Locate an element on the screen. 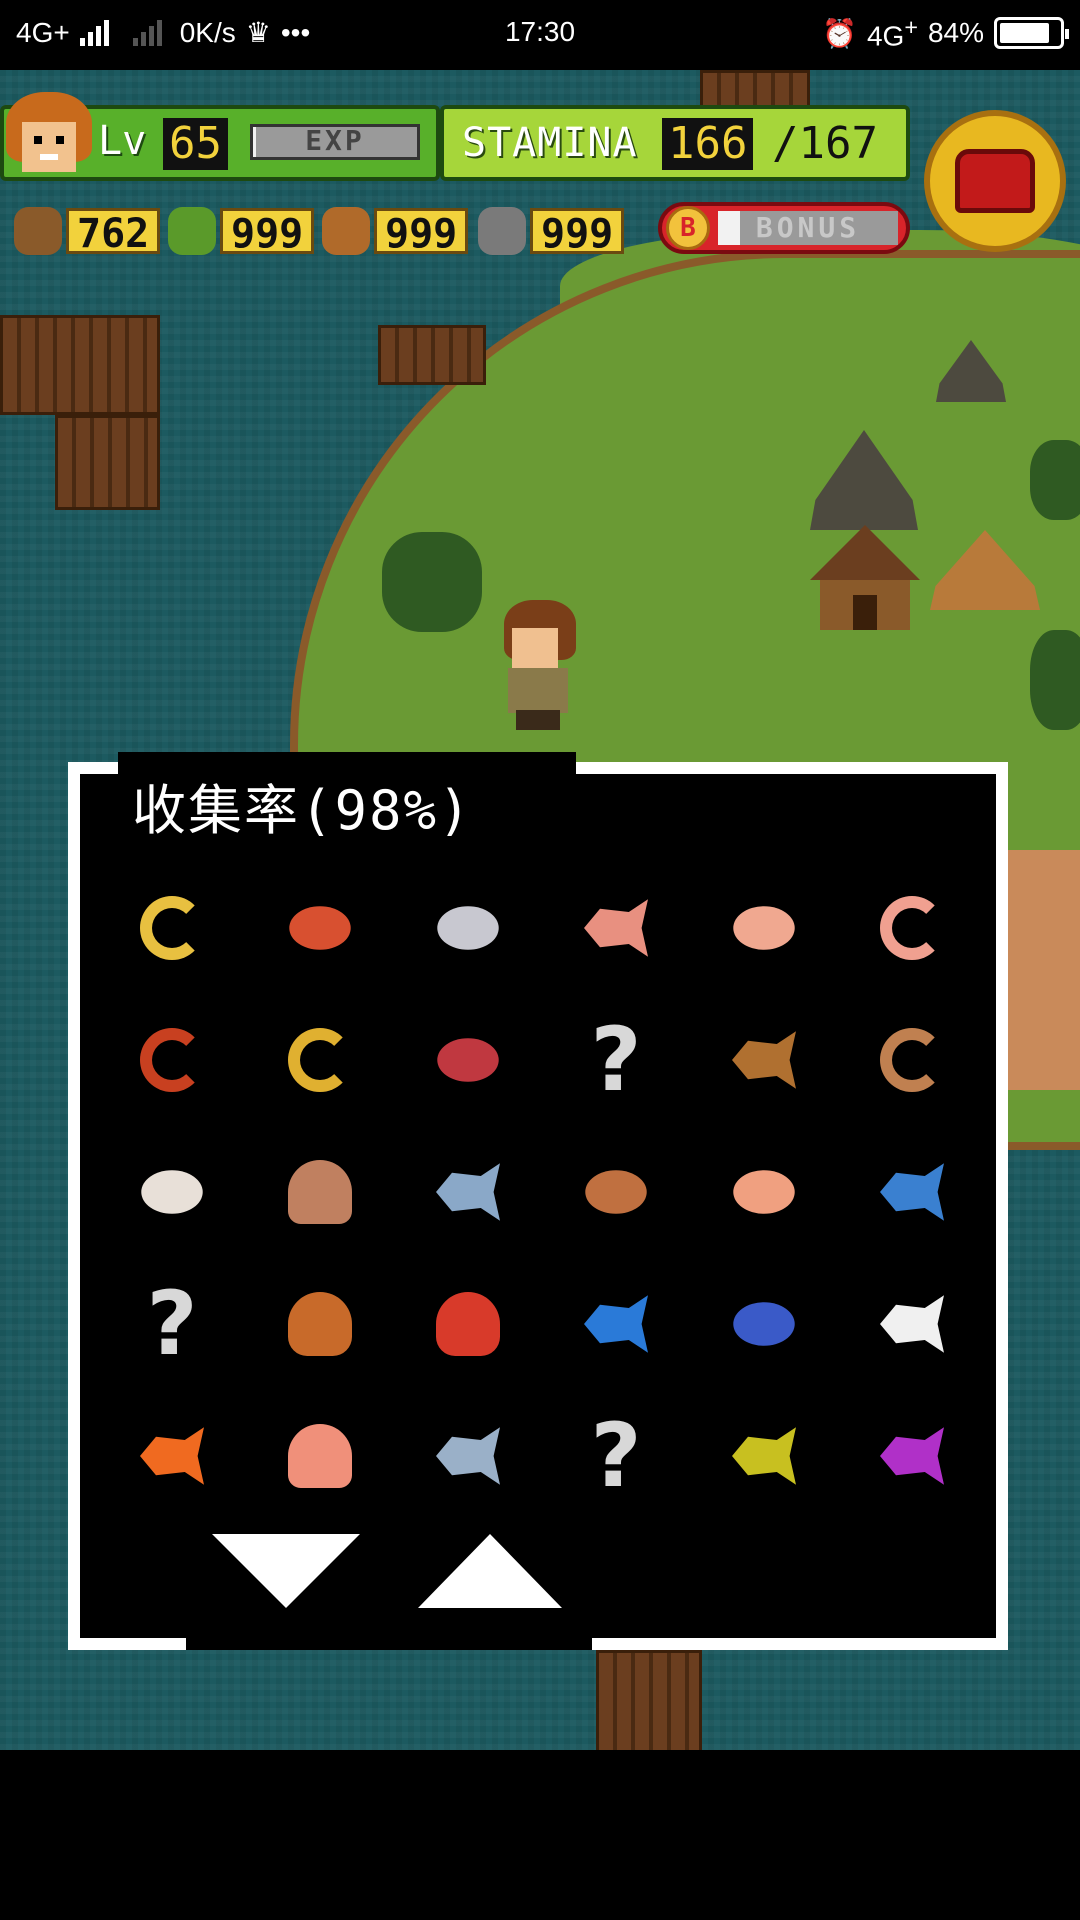  wooden-plank is located at coordinates (432, 355).